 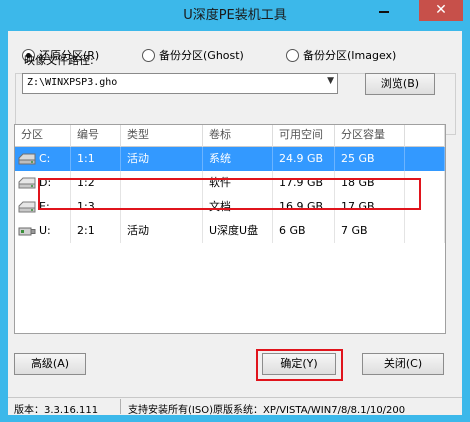 What do you see at coordinates (370, 136) in the screenshot?
I see `header-capacity: 分区容量` at bounding box center [370, 136].